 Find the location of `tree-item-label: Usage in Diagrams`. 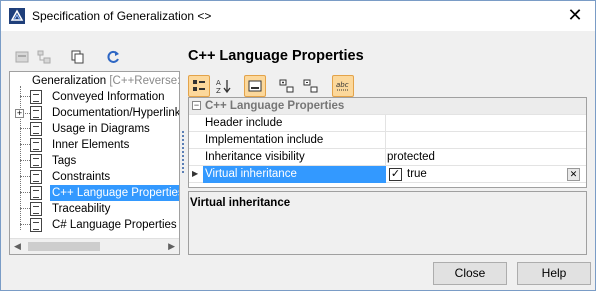

tree-item-label: Usage in Diagrams is located at coordinates (101, 129).